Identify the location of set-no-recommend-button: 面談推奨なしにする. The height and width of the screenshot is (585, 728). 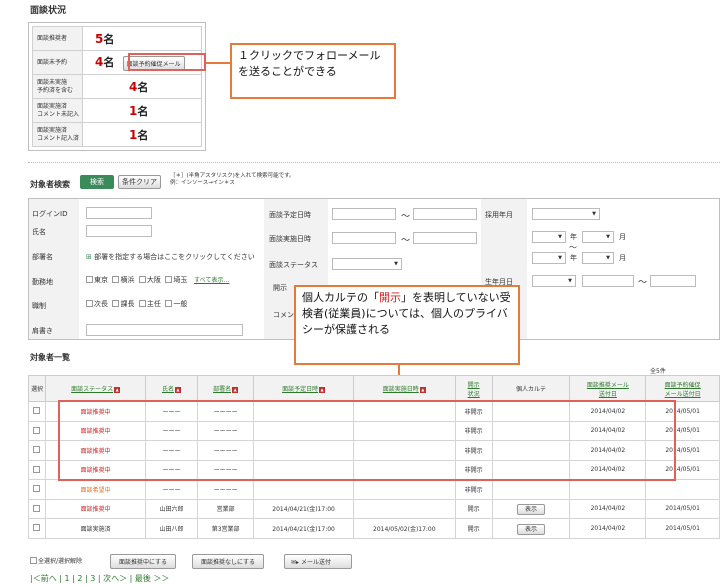
(228, 561).